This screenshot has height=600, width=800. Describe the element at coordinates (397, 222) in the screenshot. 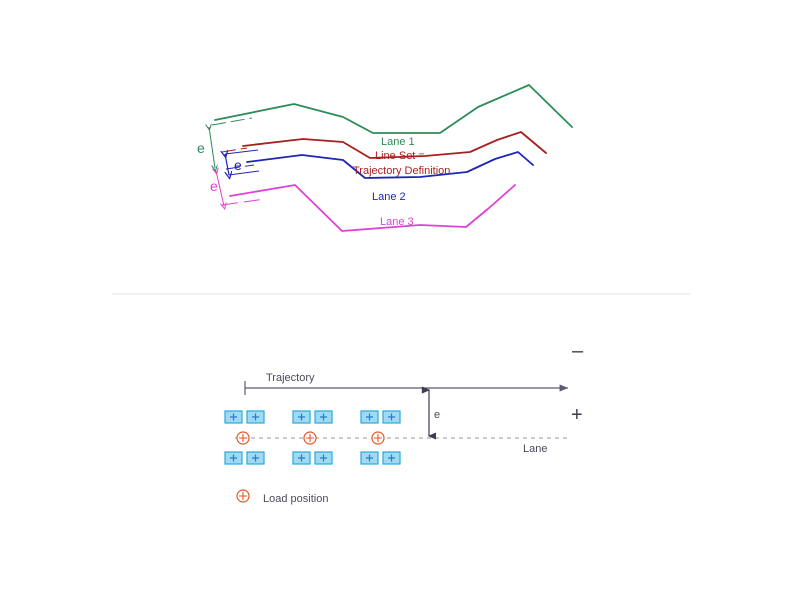

I see `lane3-label: Lane 3` at that location.